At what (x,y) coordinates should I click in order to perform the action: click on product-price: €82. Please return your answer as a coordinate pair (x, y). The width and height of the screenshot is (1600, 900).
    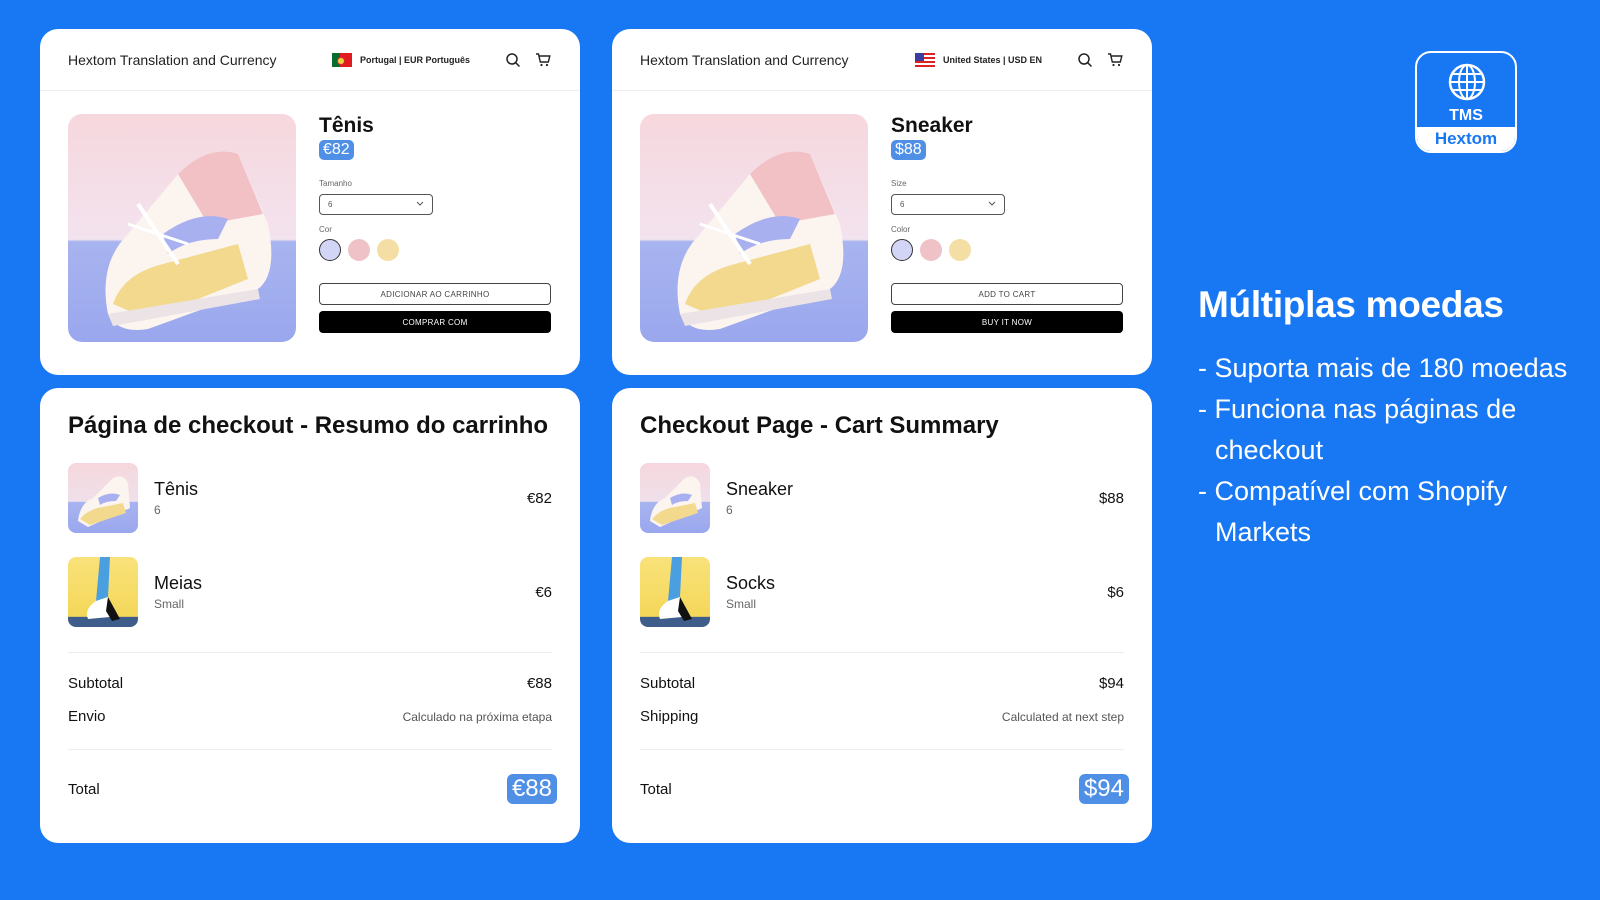
    Looking at the image, I should click on (336, 150).